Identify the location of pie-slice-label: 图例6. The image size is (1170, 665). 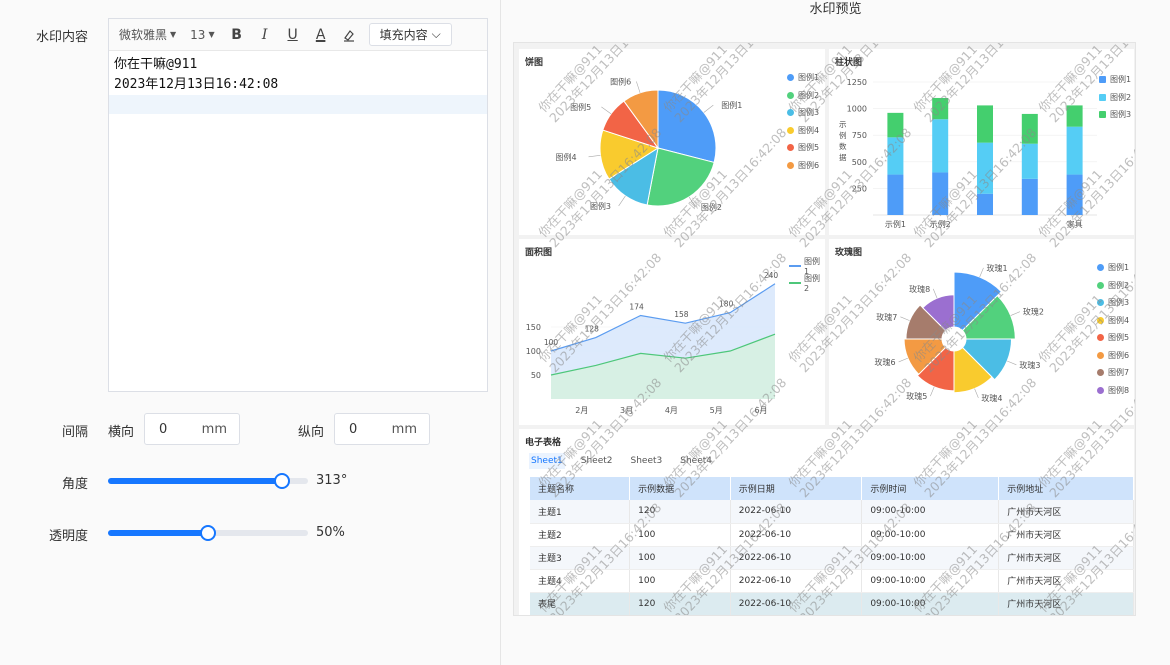
(620, 81).